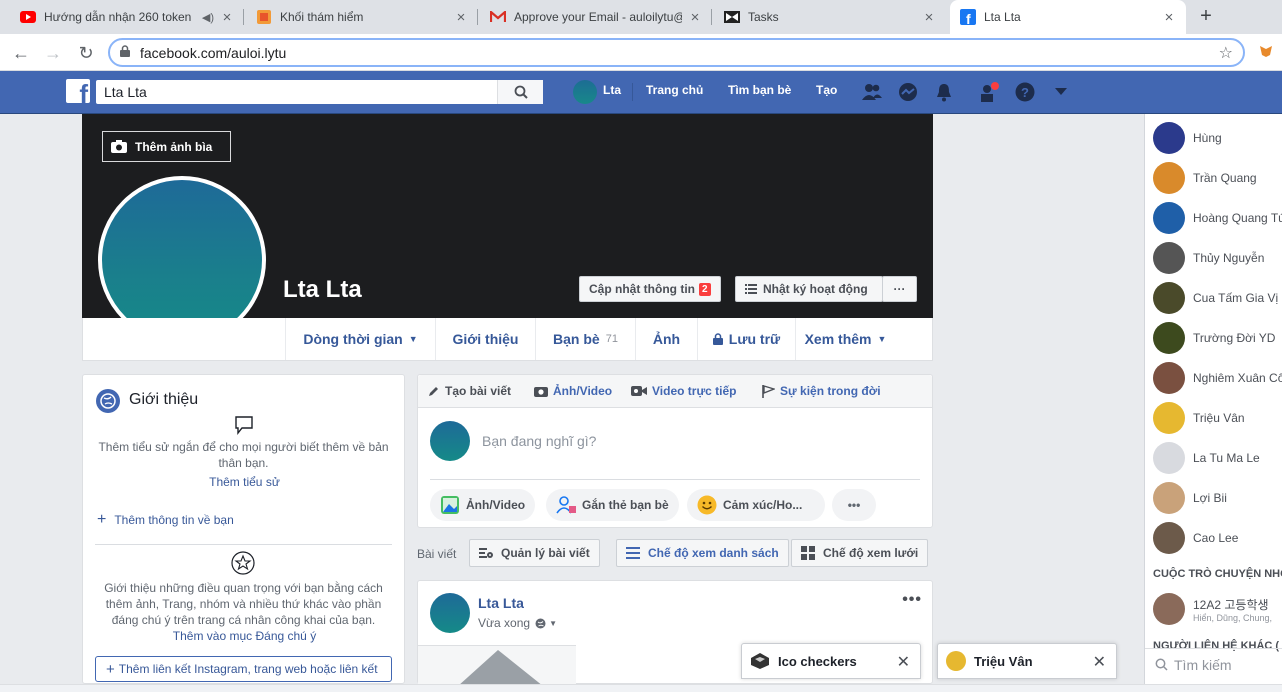 The image size is (1282, 692). What do you see at coordinates (78, 91) in the screenshot?
I see `facebook-logo-icon: f` at bounding box center [78, 91].